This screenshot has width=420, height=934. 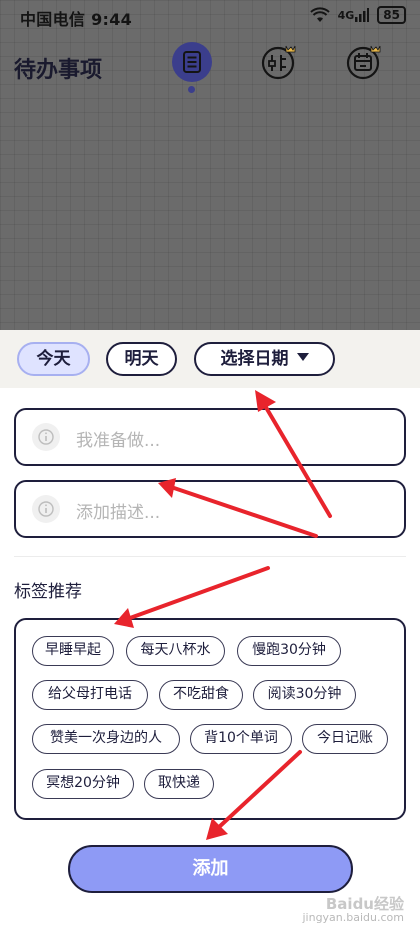 I want to click on chip-select-date: 选择日期, so click(x=264, y=359).